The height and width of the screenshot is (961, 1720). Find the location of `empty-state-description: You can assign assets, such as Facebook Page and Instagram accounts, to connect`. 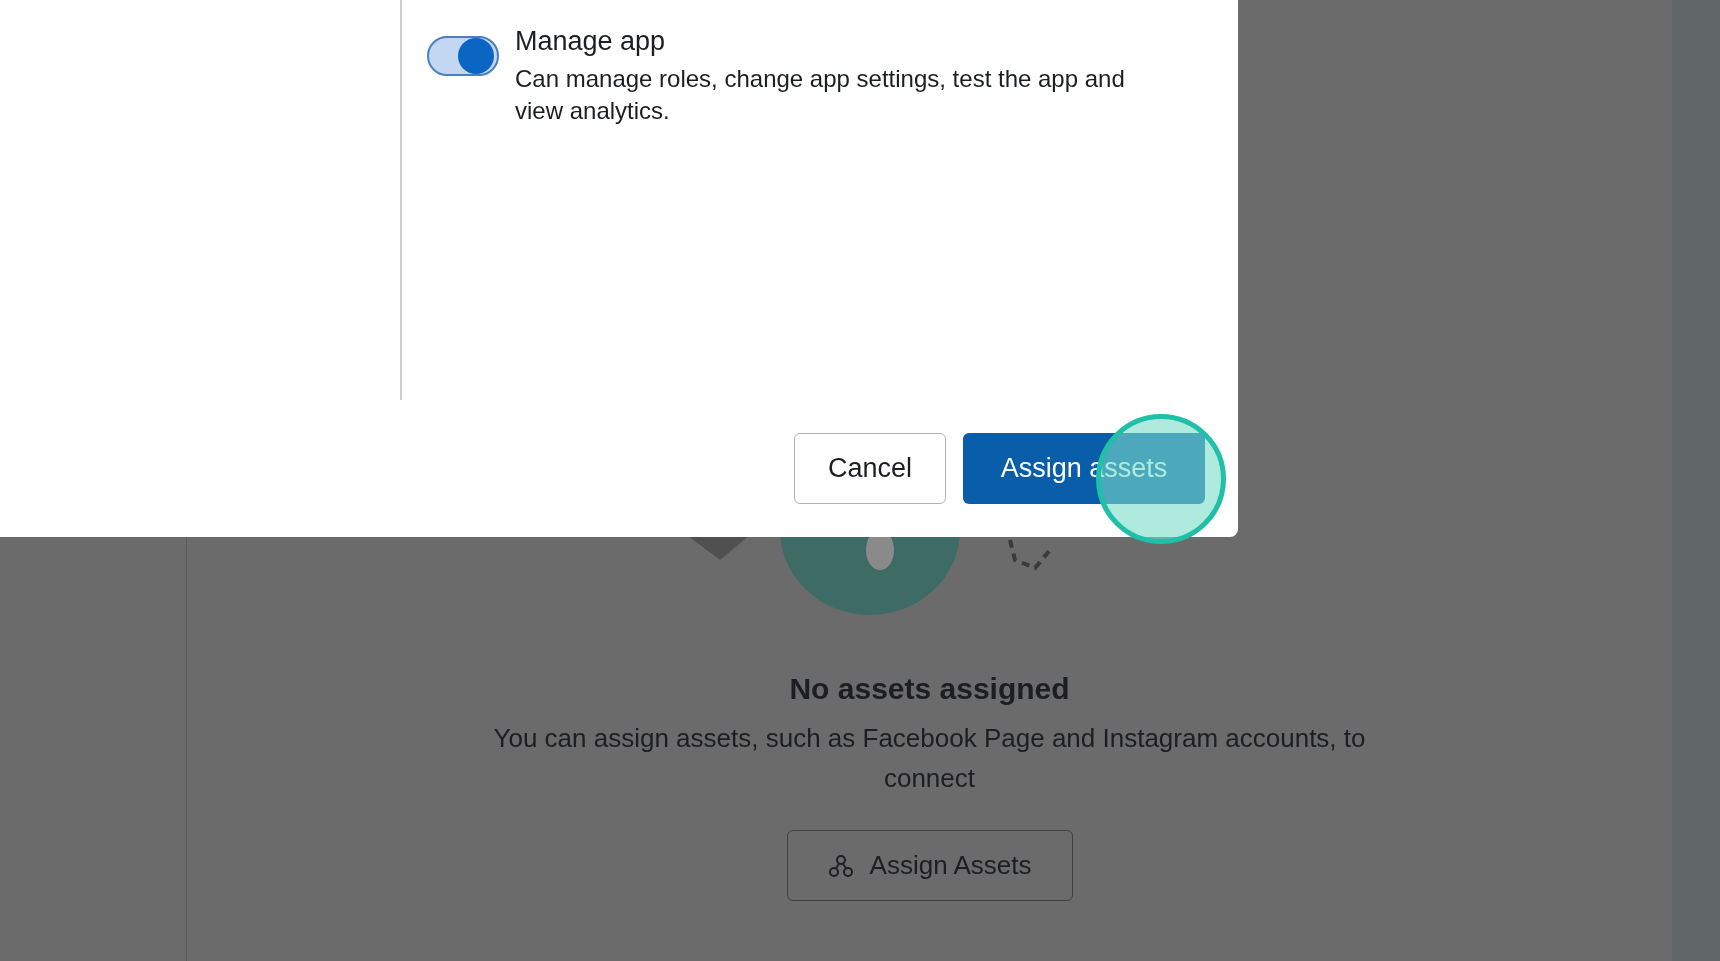

empty-state-description: You can assign assets, such as Facebook Page and Instagram accounts, to connect is located at coordinates (929, 758).